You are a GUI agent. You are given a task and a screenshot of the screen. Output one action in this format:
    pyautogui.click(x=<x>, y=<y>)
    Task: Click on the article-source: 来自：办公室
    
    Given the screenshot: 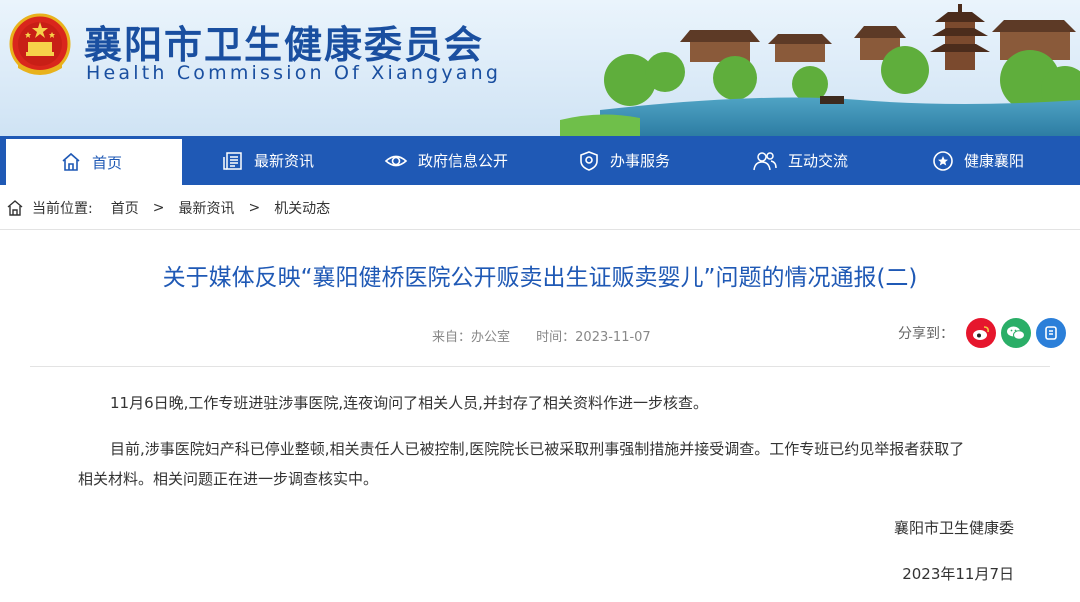 What is the action you would take?
    pyautogui.click(x=471, y=337)
    